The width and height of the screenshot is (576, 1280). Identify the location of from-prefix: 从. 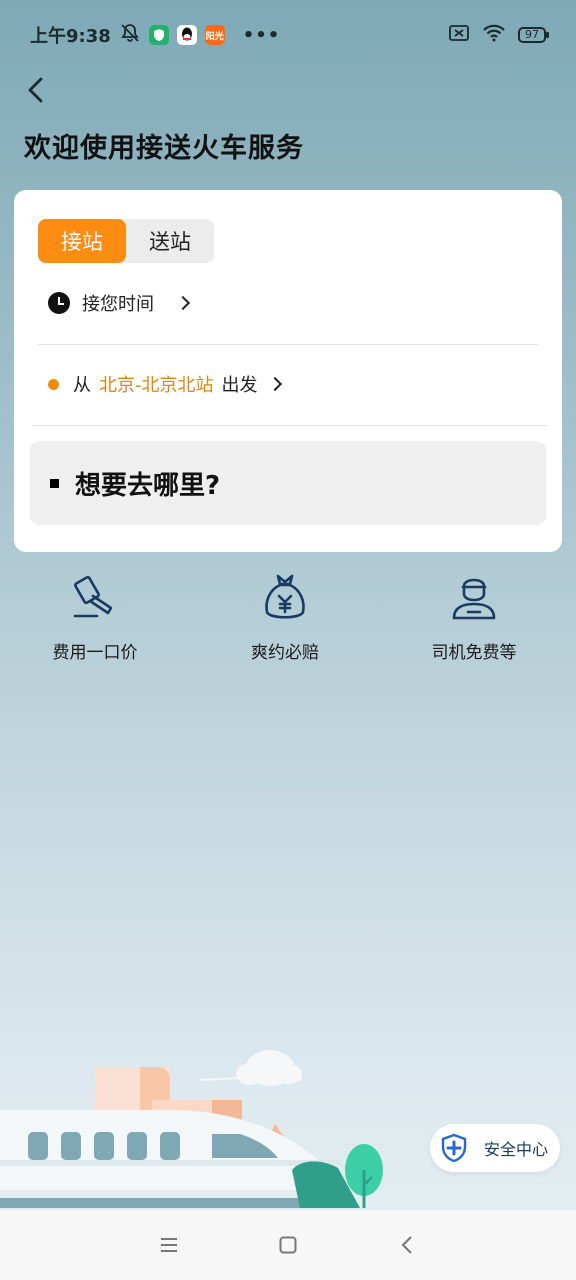
(82, 385).